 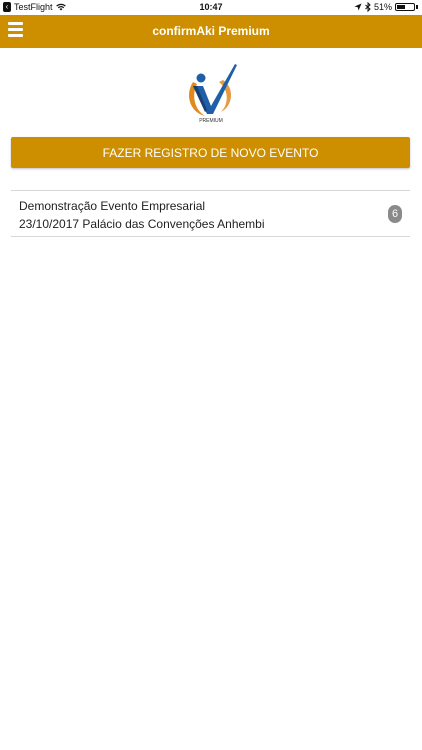 I want to click on bluetooth-icon, so click(x=368, y=7).